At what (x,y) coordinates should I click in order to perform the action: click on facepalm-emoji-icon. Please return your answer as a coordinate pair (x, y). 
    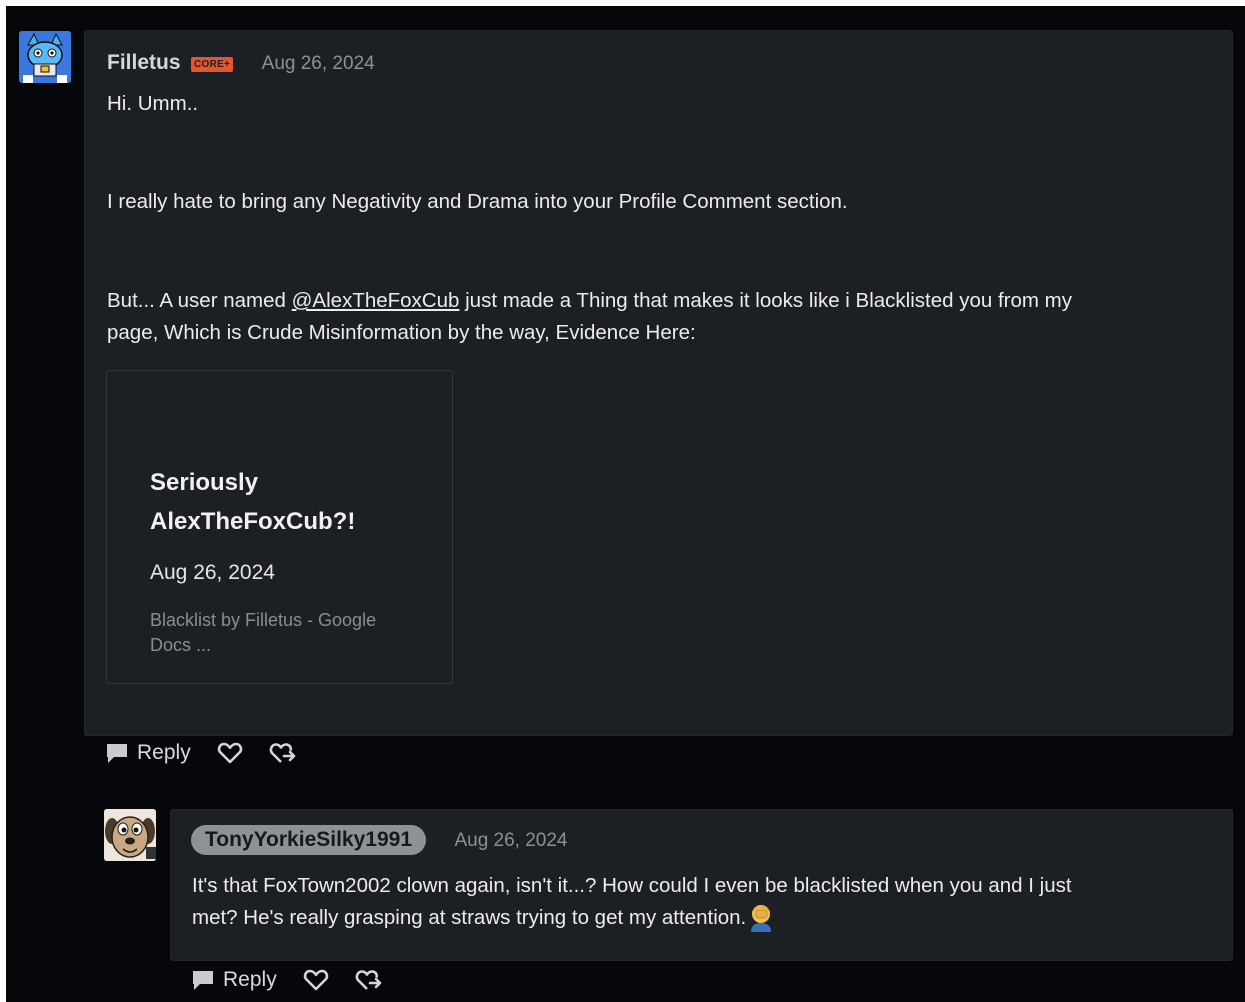
    Looking at the image, I should click on (761, 917).